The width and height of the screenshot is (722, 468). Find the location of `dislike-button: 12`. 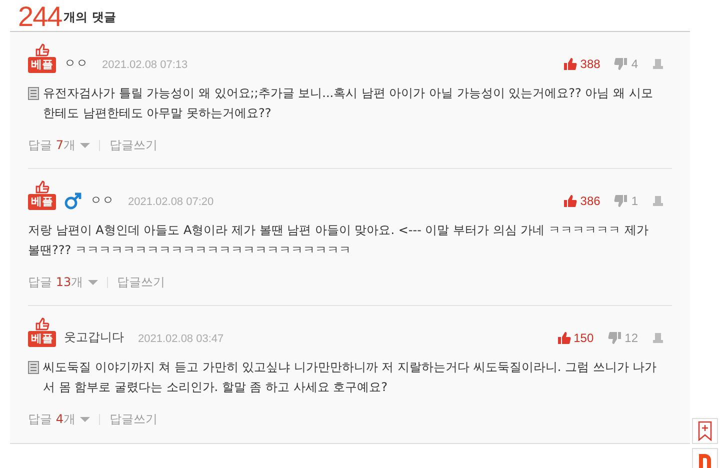

dislike-button: 12 is located at coordinates (623, 338).